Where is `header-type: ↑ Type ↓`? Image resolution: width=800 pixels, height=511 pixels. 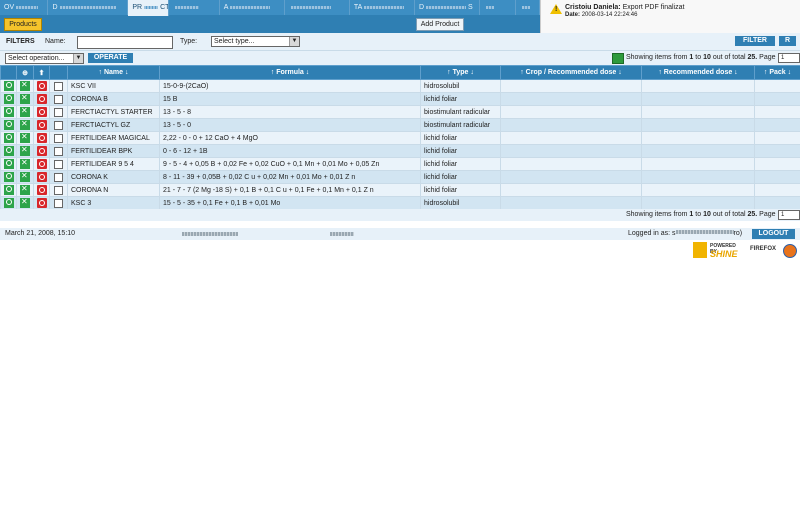 header-type: ↑ Type ↓ is located at coordinates (460, 72).